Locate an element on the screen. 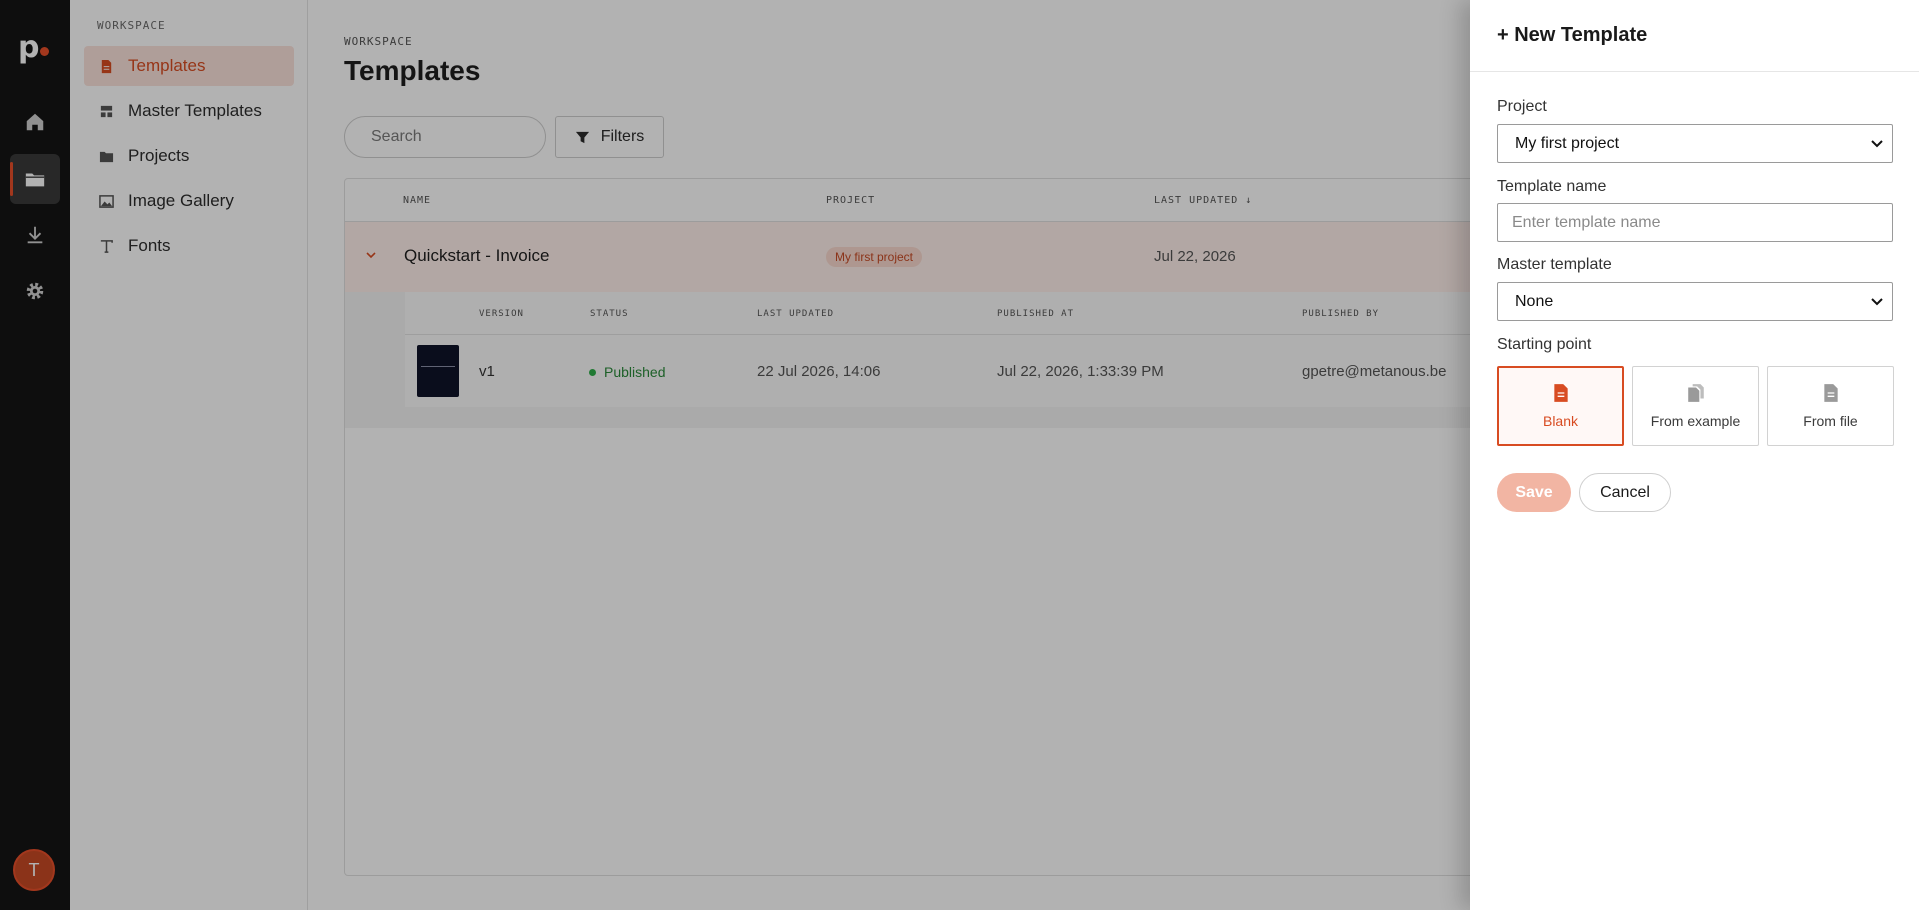 This screenshot has width=1919, height=910. option-label: From example is located at coordinates (1695, 421).